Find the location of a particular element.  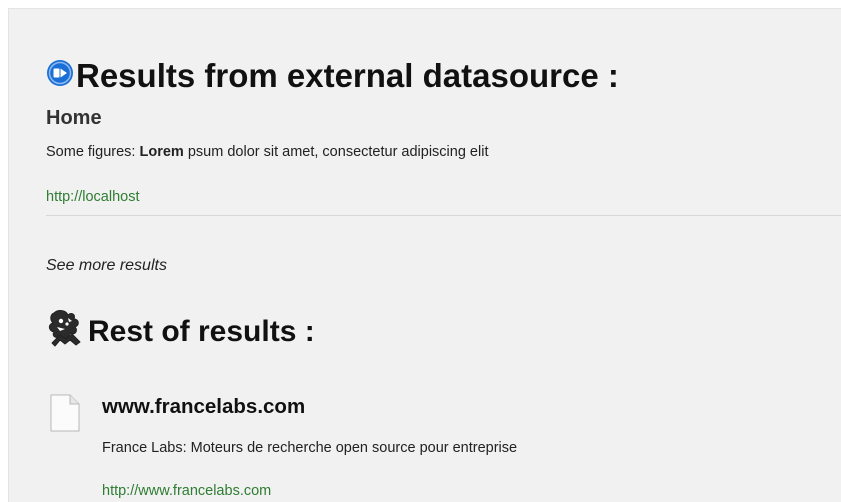

see-more-results-link: See more results is located at coordinates (106, 266).